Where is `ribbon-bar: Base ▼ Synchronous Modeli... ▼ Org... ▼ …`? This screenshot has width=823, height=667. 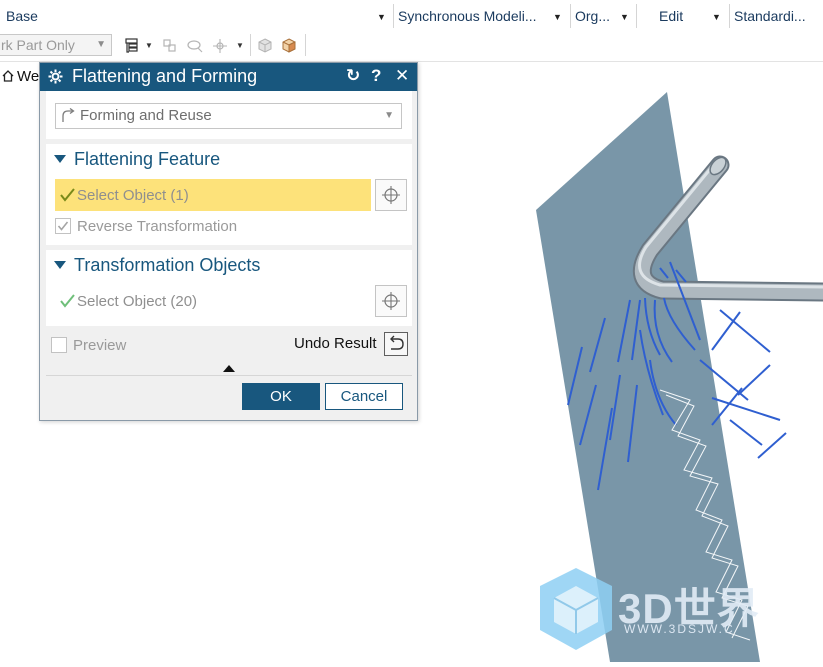
ribbon-bar: Base ▼ Synchronous Modeli... ▼ Org... ▼ … is located at coordinates (411, 16).